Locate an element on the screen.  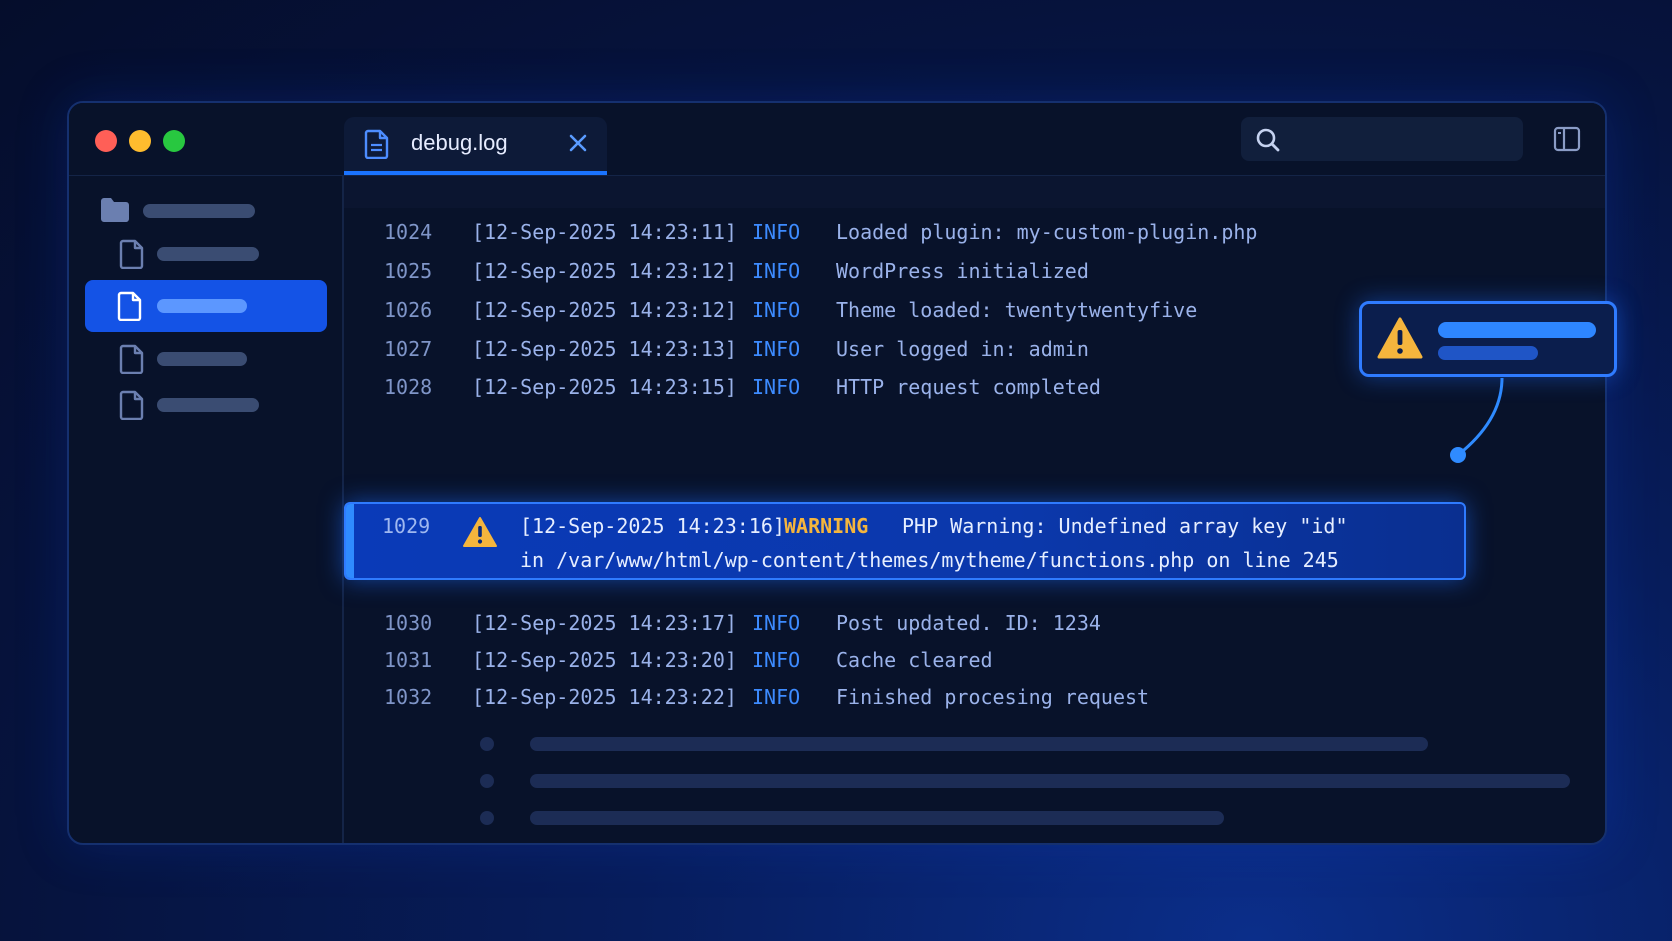
notification-connector is located at coordinates (1477, 420).